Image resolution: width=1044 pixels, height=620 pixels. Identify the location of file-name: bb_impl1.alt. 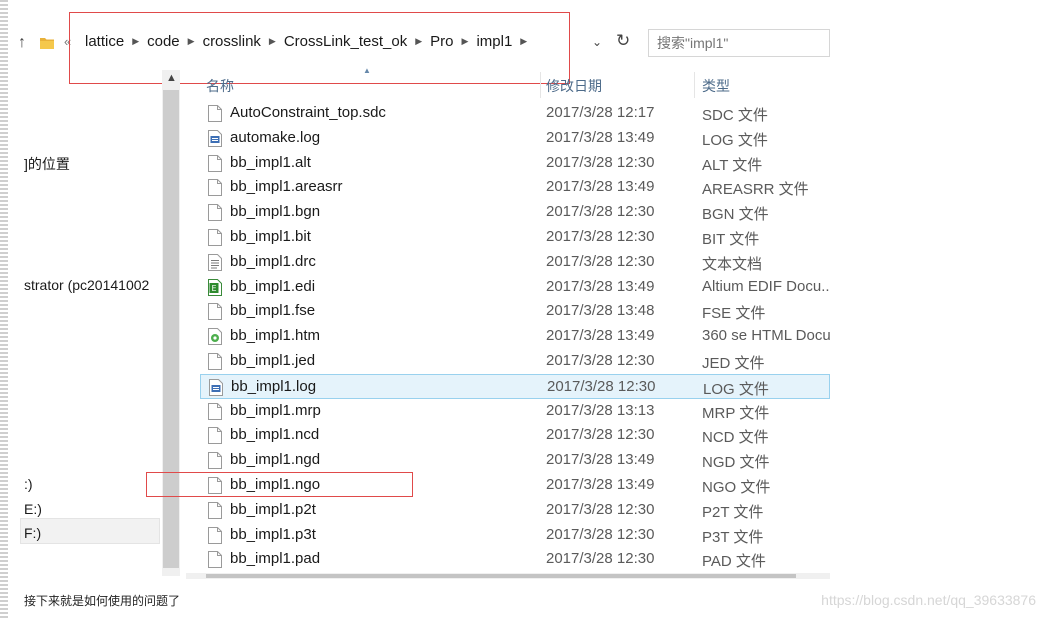
(270, 162).